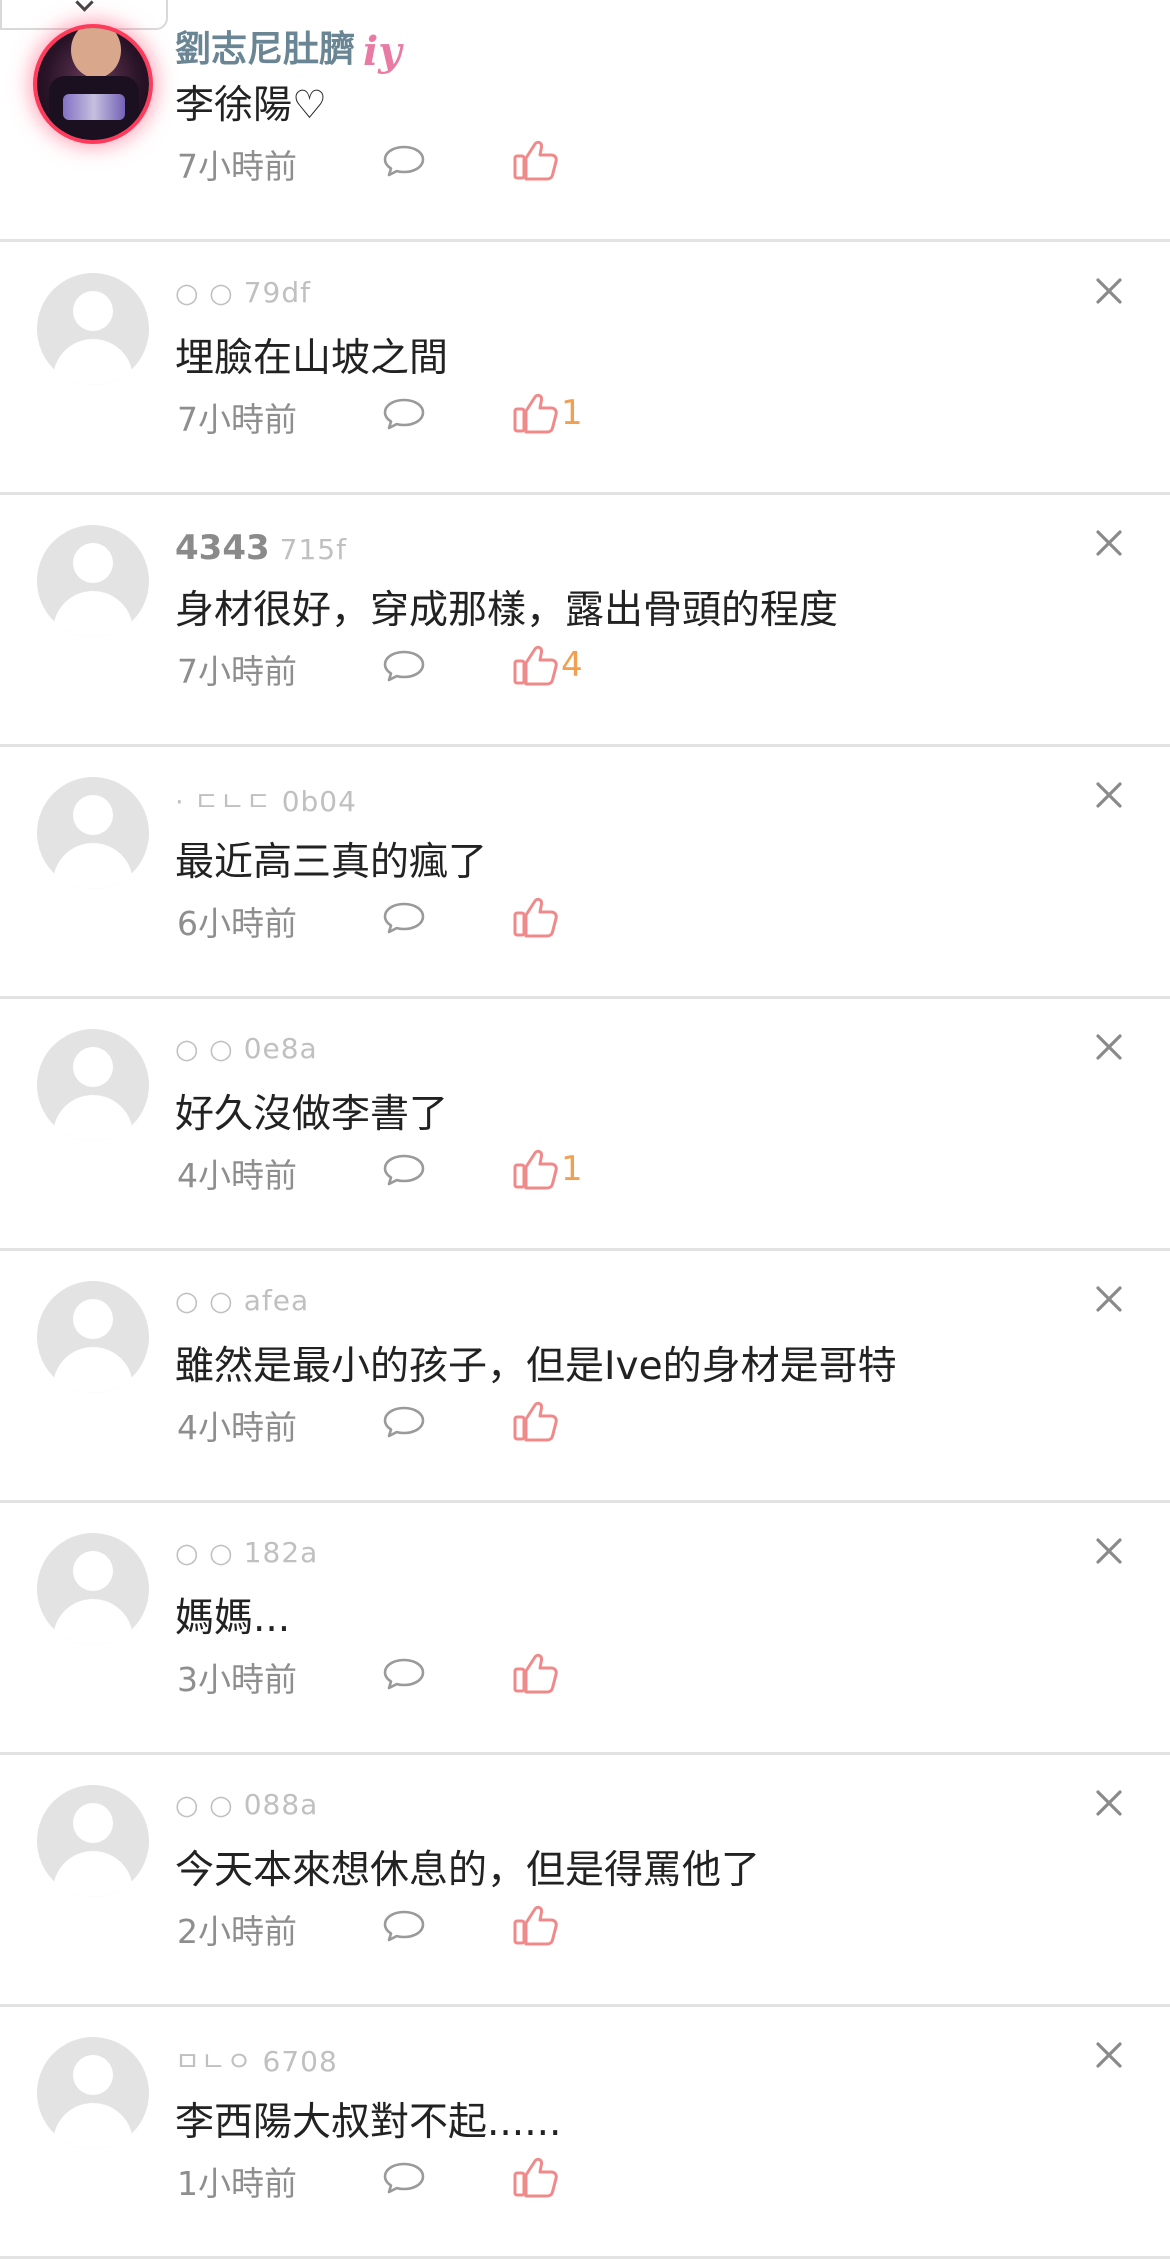  I want to click on comment-text: 李徐陽♡, so click(251, 105).